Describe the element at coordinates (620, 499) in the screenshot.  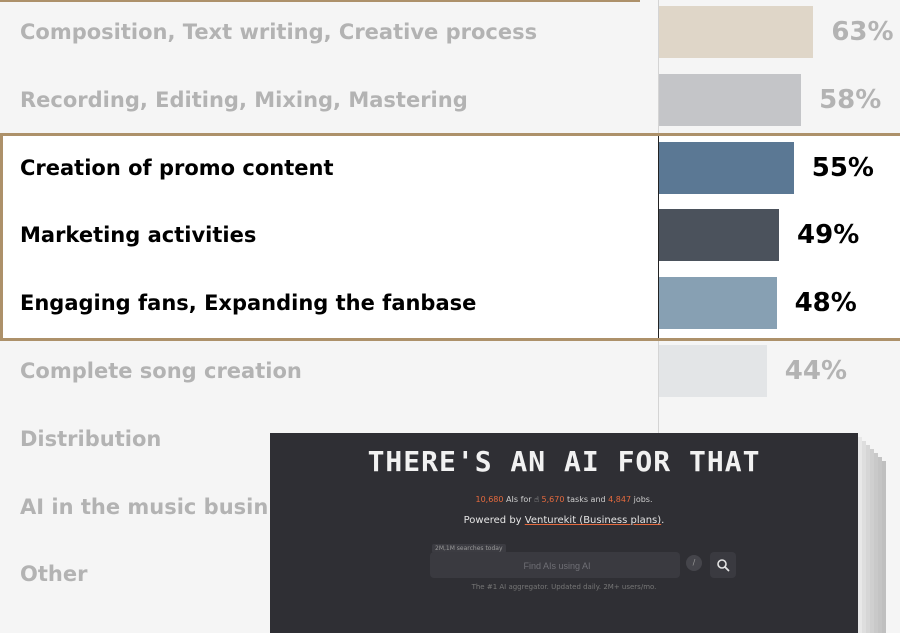
I see `job-count: 4,847` at that location.